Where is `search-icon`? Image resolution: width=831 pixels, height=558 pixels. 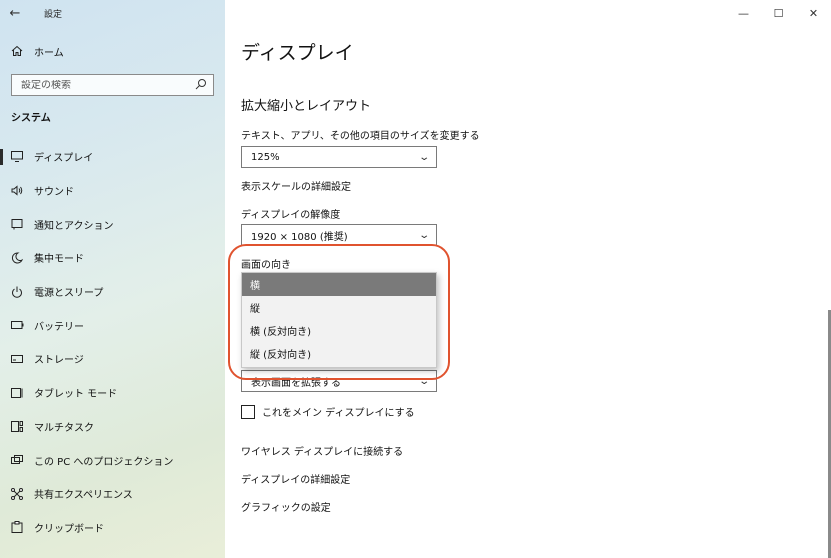
search-icon is located at coordinates (201, 85).